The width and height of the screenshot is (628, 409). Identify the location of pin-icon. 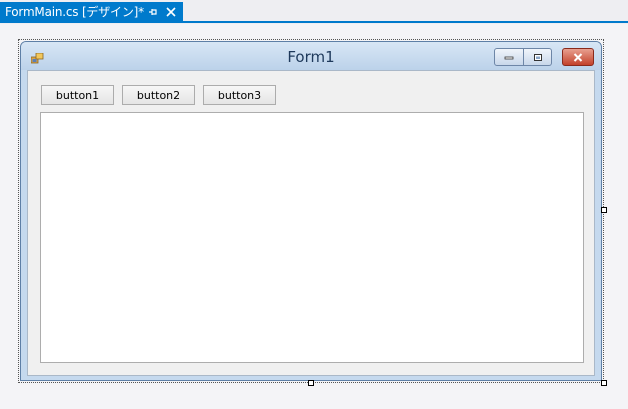
(153, 11).